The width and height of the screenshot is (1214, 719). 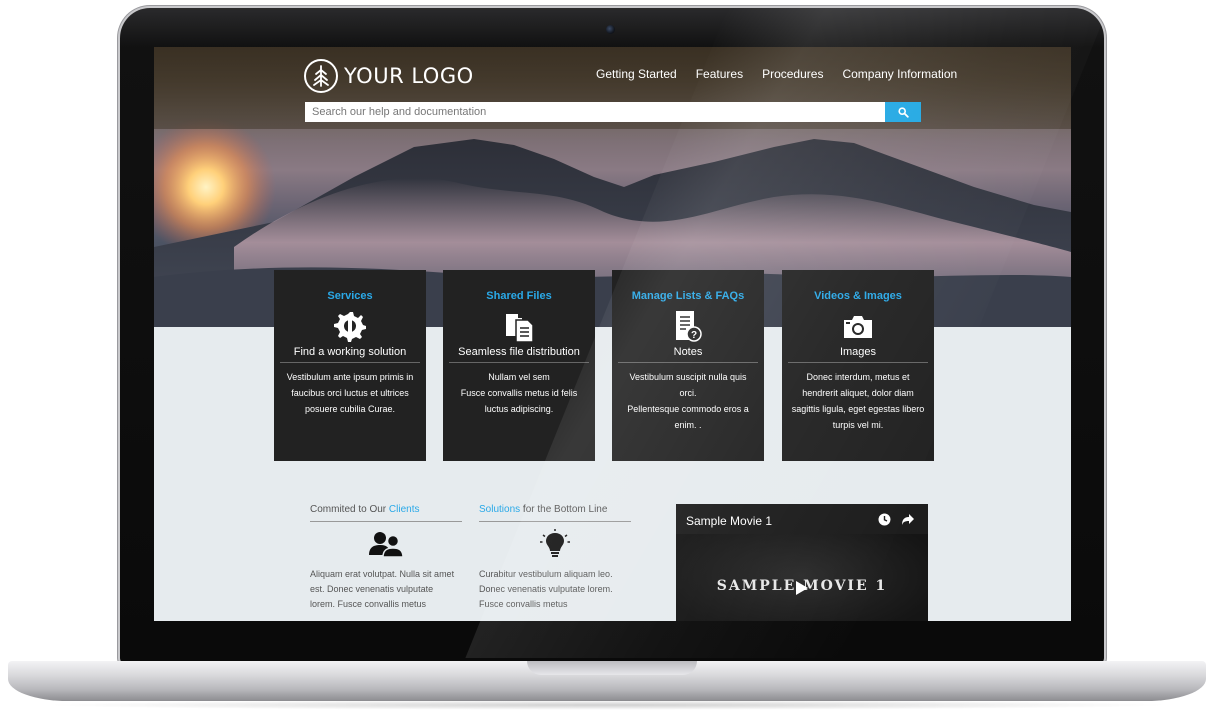 I want to click on column-body-line: Donec venenatis vulputate lorem., so click(x=546, y=589).